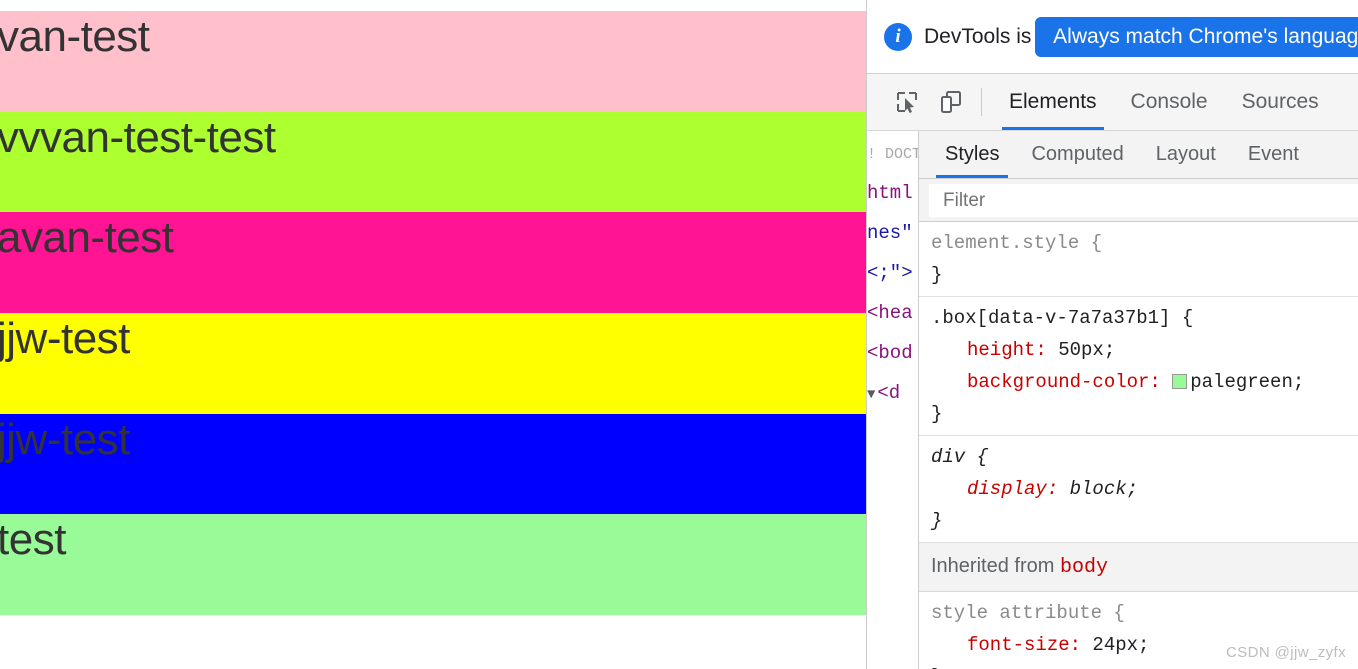 The width and height of the screenshot is (1358, 669). I want to click on css-rule-2-close-brace: }, so click(937, 521).